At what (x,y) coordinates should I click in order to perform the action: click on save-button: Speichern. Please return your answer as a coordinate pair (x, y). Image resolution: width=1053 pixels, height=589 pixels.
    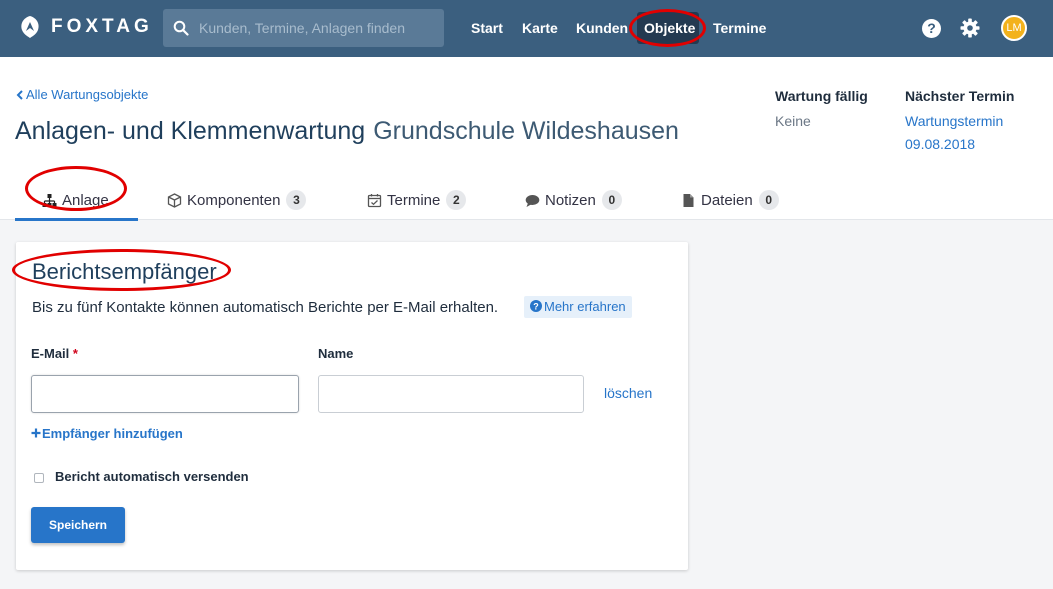
    Looking at the image, I should click on (78, 525).